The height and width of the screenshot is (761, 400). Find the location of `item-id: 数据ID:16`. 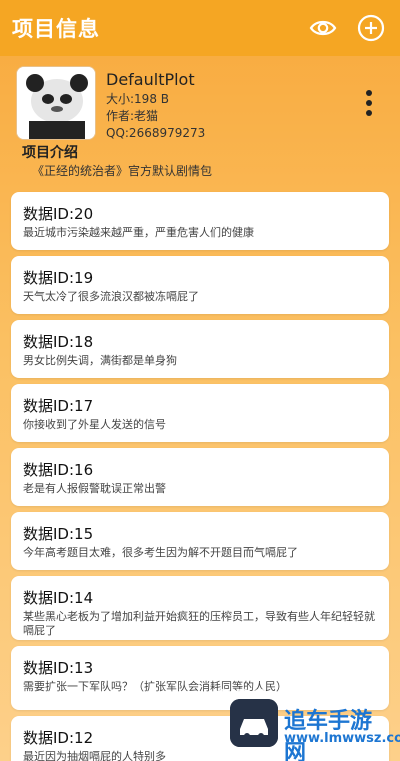

item-id: 数据ID:16 is located at coordinates (58, 470).